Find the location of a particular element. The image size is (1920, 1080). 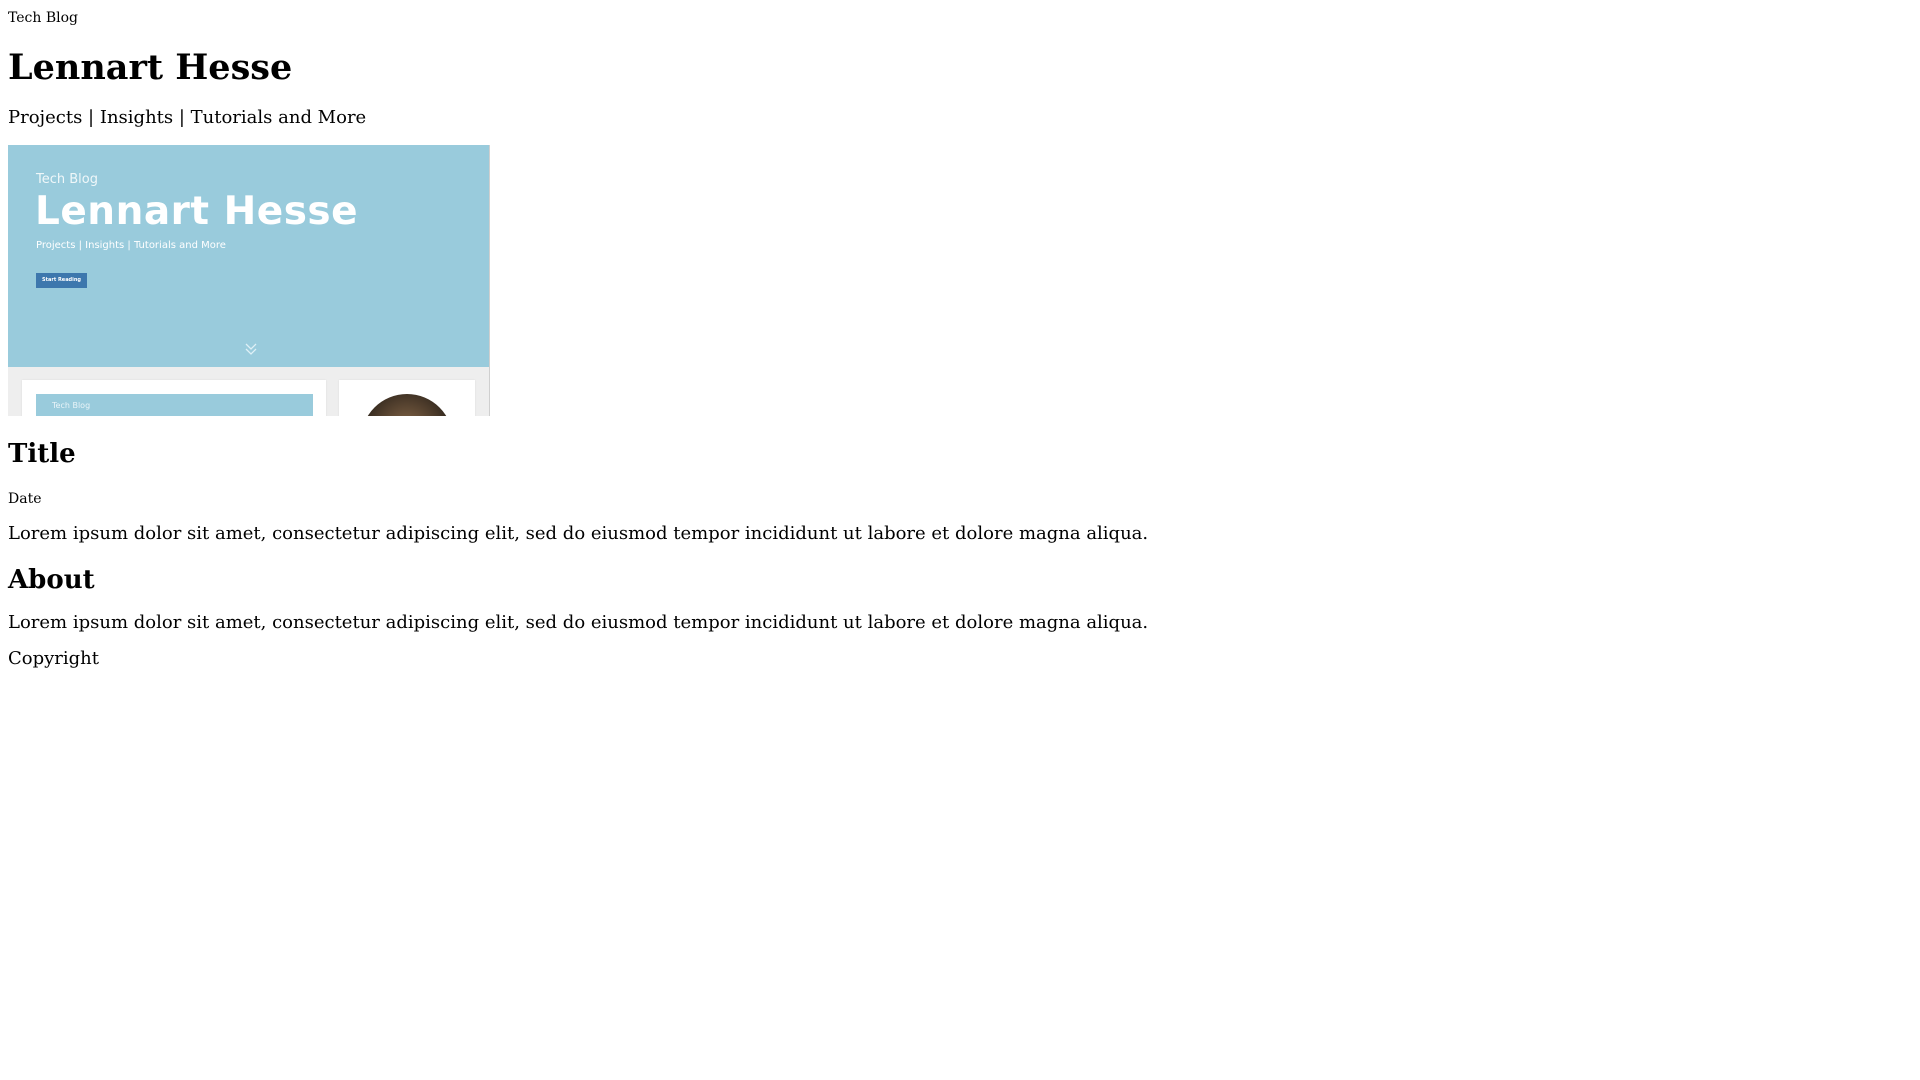

site-title: Lennart Hesse is located at coordinates (150, 67).